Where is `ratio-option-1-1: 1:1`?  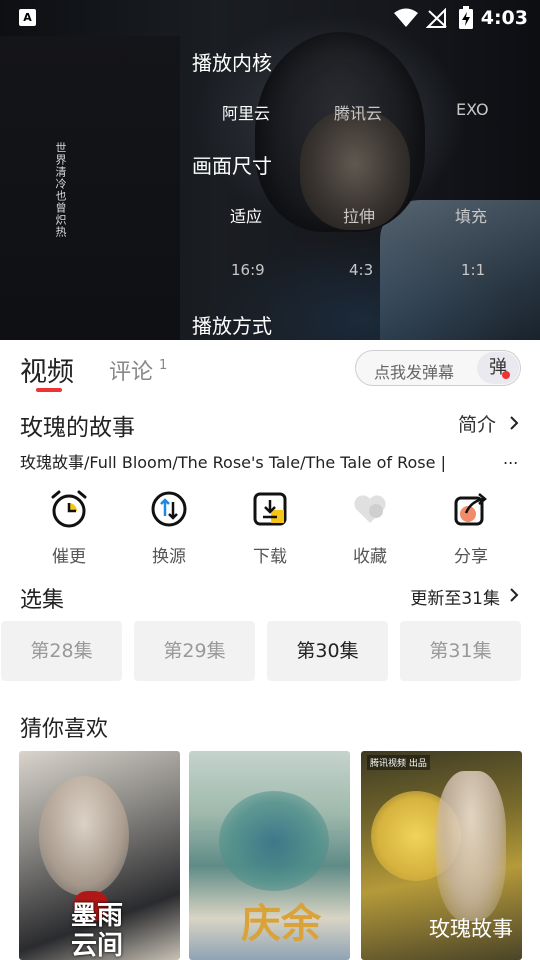
ratio-option-1-1: 1:1 is located at coordinates (473, 270).